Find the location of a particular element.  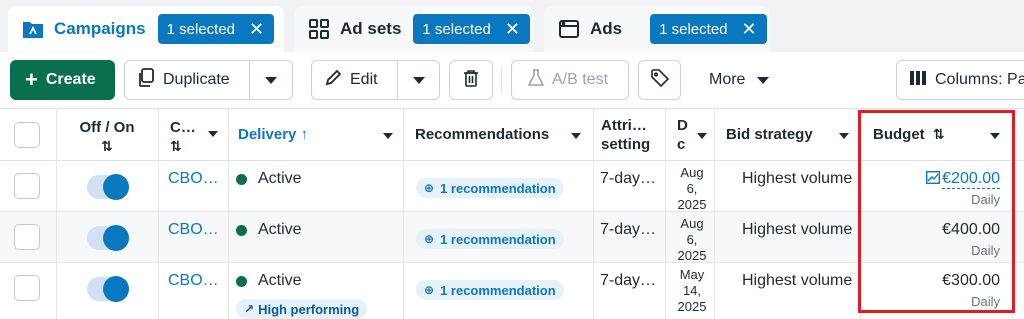

delete-button is located at coordinates (471, 80).